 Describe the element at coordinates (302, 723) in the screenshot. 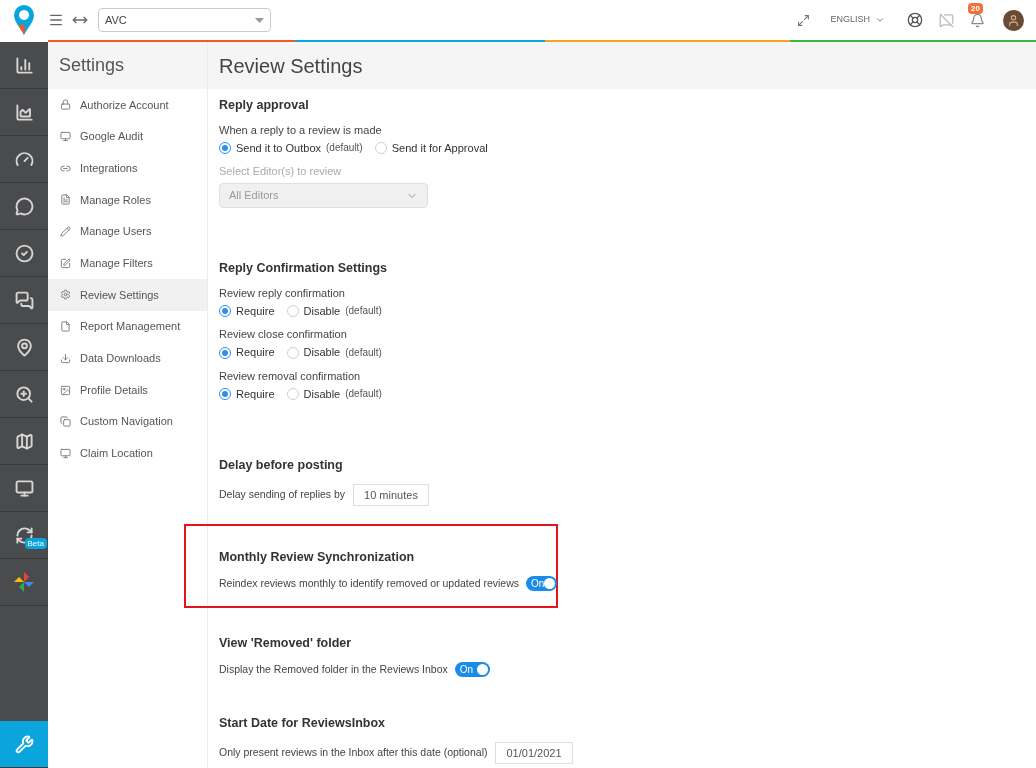

I see `section-heading: Start Date for ReviewsInbox` at that location.